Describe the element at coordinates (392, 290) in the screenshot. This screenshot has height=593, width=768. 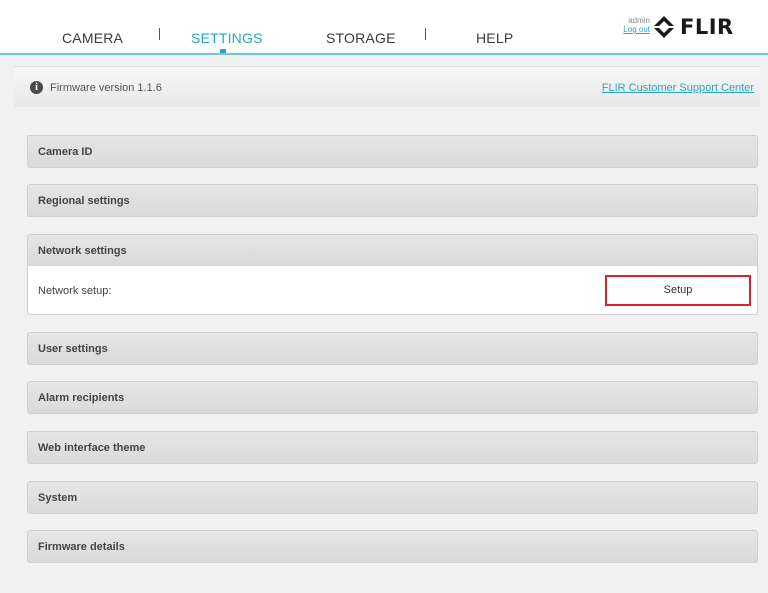
I see `network-settings-panel: Network setup: Setup` at that location.